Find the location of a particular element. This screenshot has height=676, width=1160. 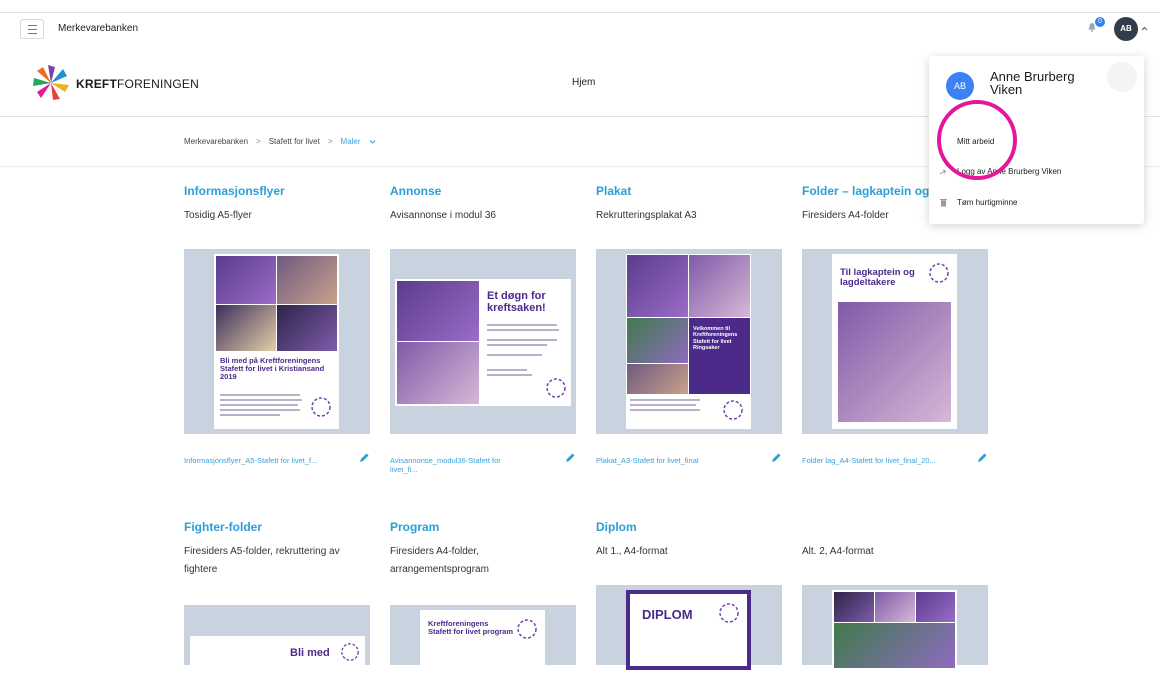

card-title: Informasjonsflyer is located at coordinates (277, 191).